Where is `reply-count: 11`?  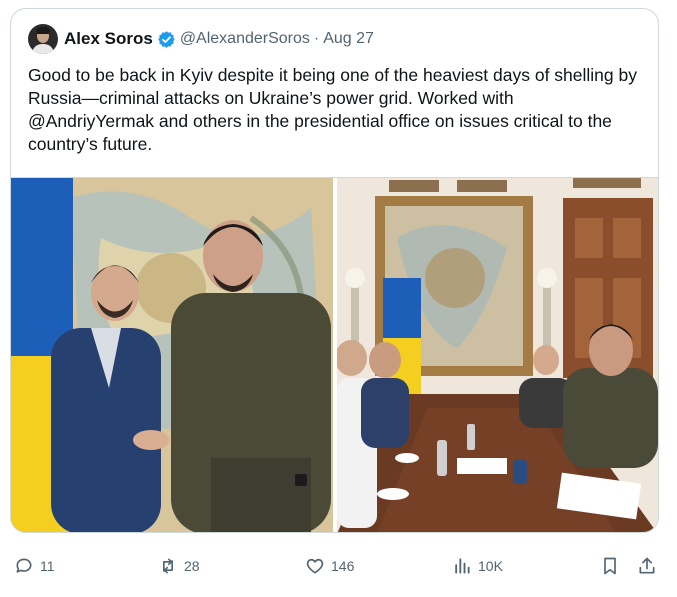 reply-count: 11 is located at coordinates (47, 566).